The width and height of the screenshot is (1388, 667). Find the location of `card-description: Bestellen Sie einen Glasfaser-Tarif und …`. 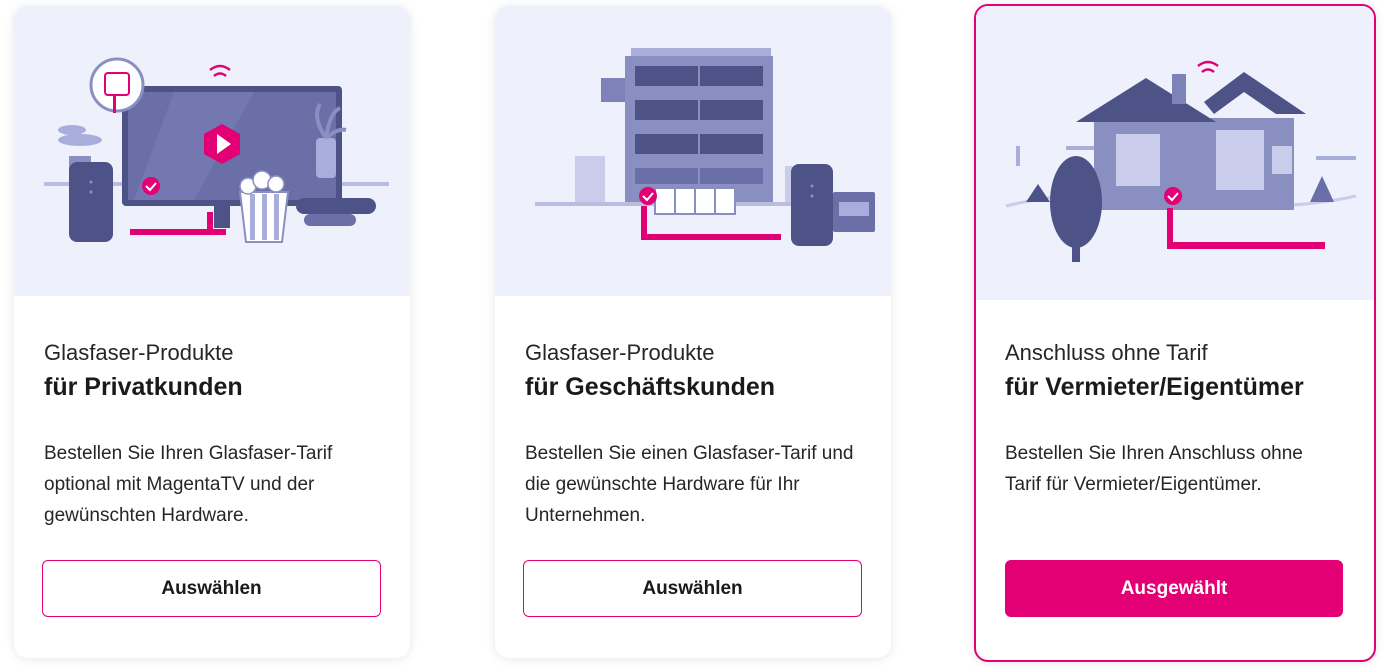

card-description: Bestellen Sie einen Glasfaser-Tarif und … is located at coordinates (689, 484).